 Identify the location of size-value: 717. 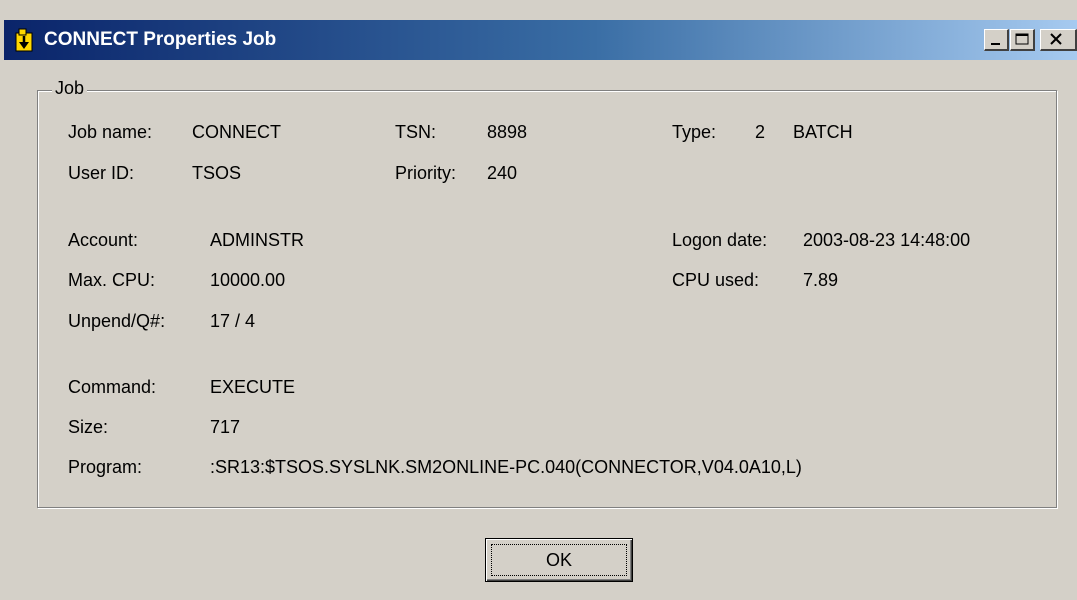
(225, 427).